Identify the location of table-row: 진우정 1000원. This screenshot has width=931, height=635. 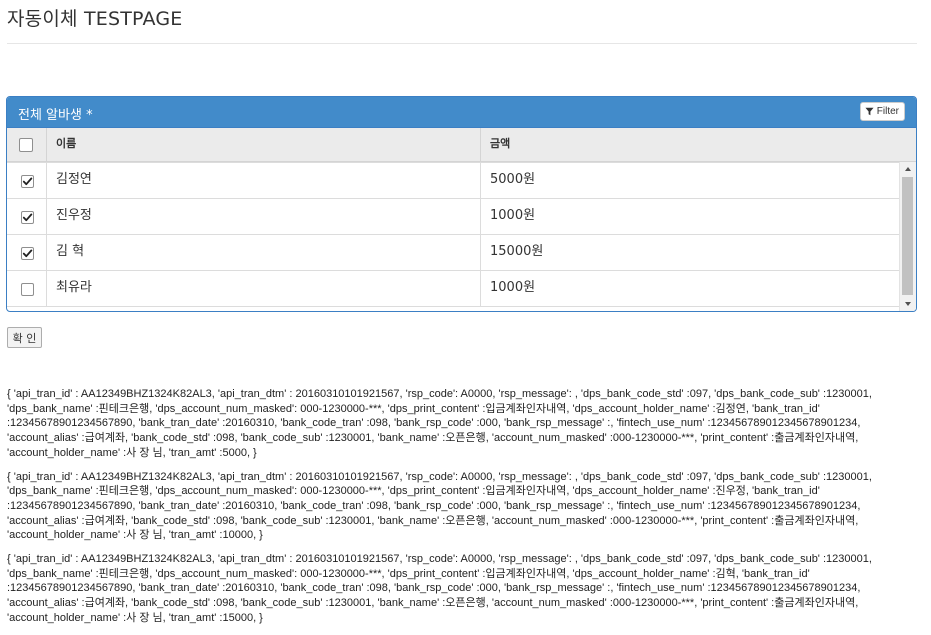
(453, 217).